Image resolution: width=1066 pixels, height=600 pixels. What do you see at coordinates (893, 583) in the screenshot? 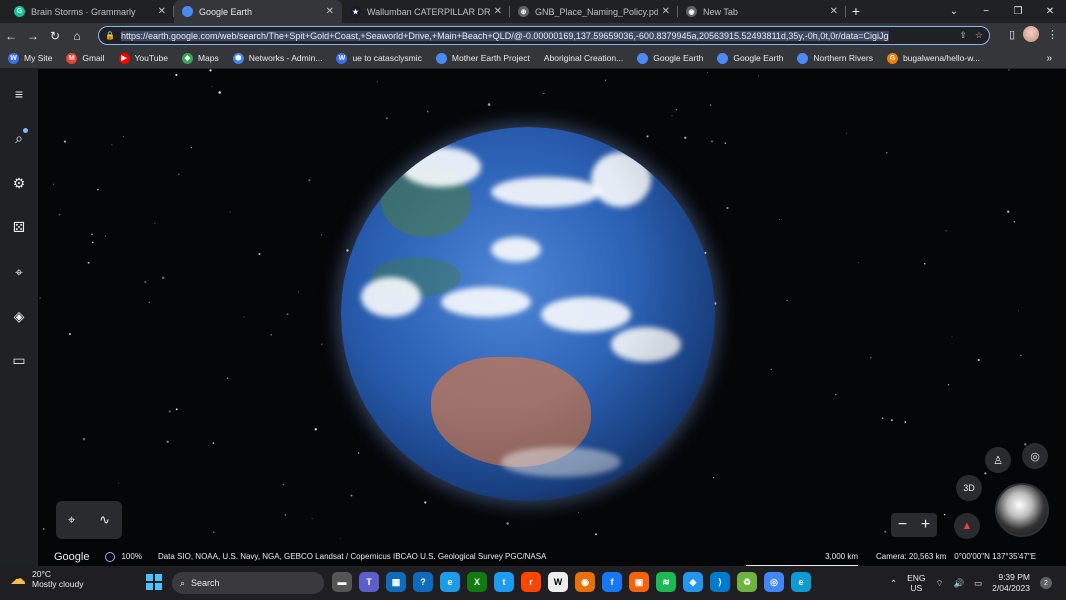
I see `show-hidden-icons-chevron-icon: ⌃` at bounding box center [893, 583].